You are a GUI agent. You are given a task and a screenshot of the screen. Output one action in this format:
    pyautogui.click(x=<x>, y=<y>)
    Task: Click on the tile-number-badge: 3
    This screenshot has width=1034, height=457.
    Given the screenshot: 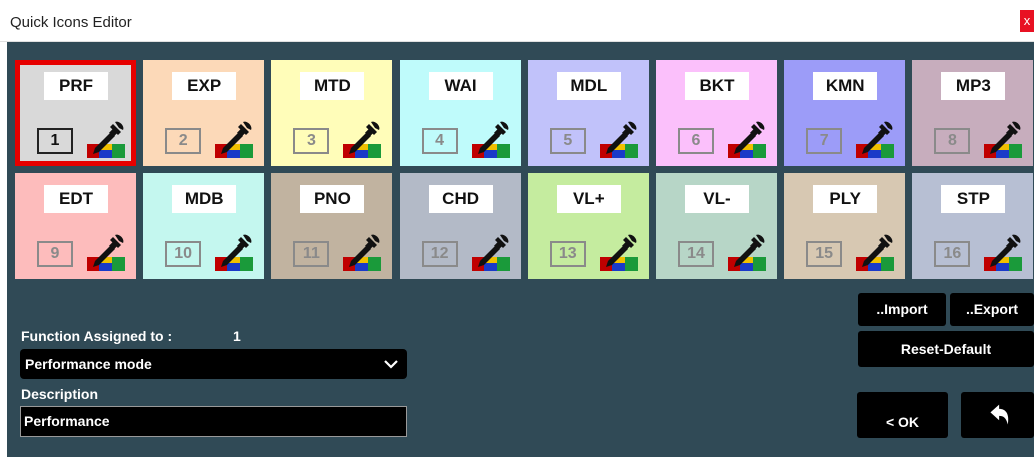 What is the action you would take?
    pyautogui.click(x=311, y=141)
    